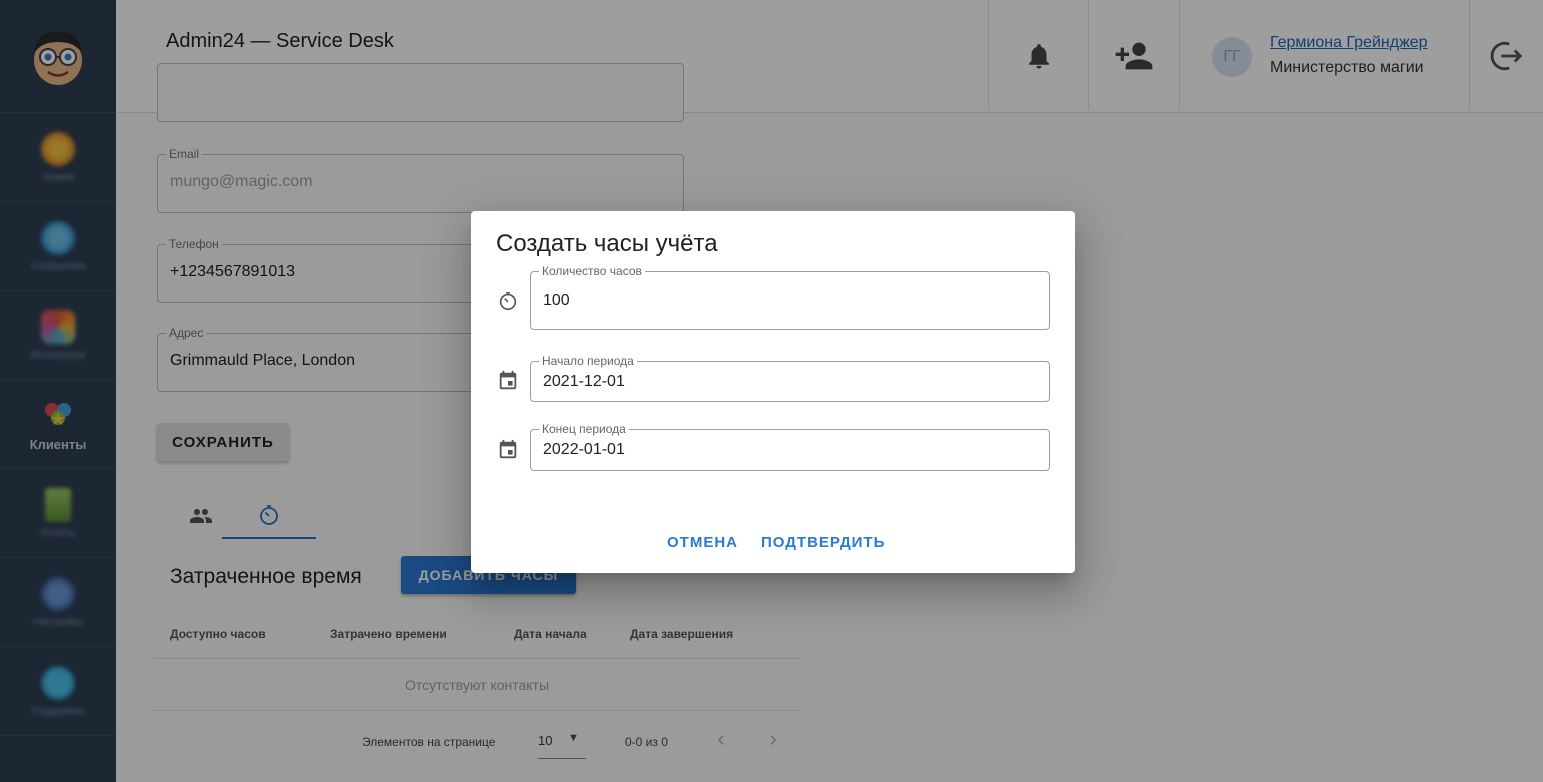 Image resolution: width=1543 pixels, height=782 pixels. What do you see at coordinates (584, 429) in the screenshot?
I see `period-end-label: Конец периода` at bounding box center [584, 429].